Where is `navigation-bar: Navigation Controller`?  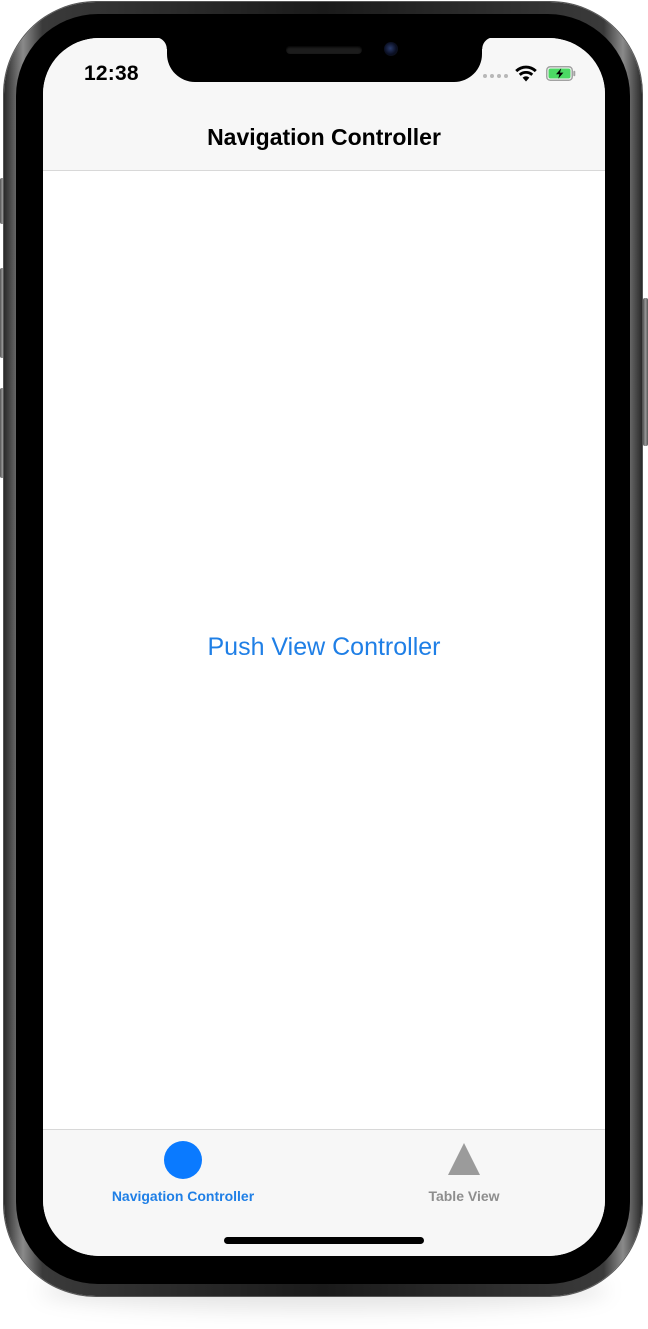 navigation-bar: Navigation Controller is located at coordinates (324, 135).